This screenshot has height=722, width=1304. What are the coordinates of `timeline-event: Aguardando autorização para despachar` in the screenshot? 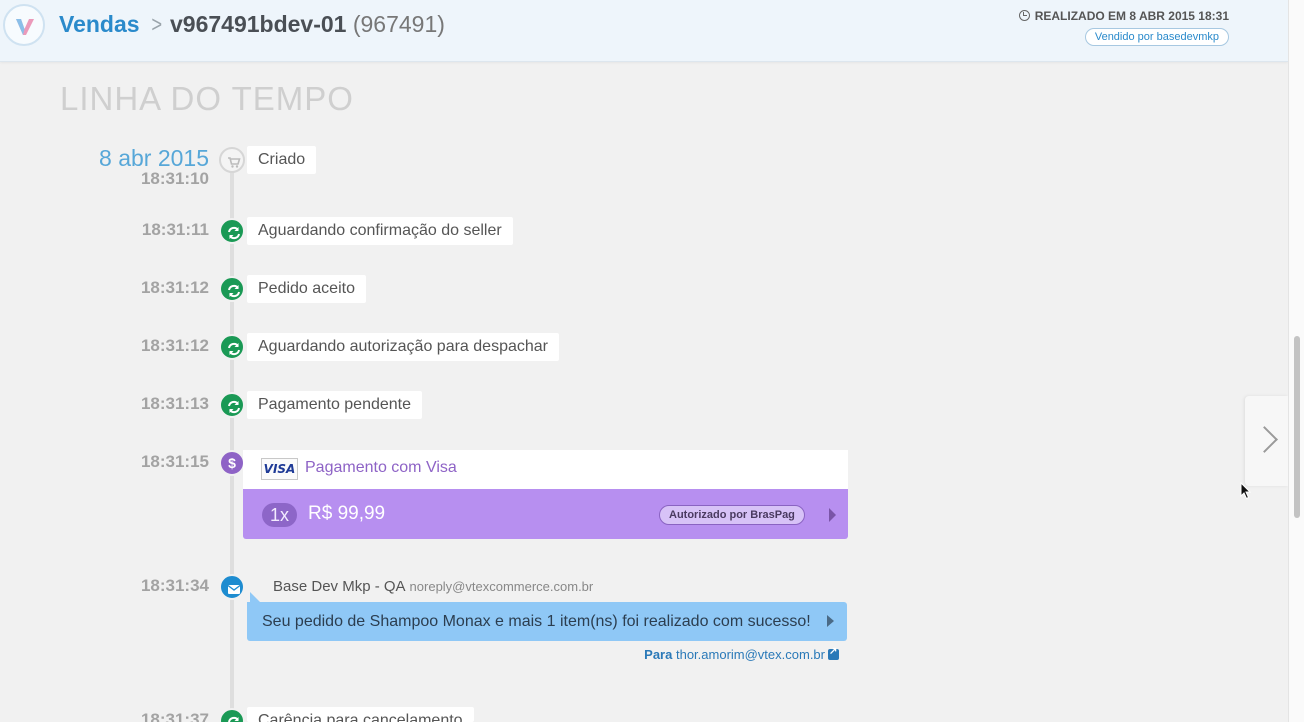 It's located at (403, 347).